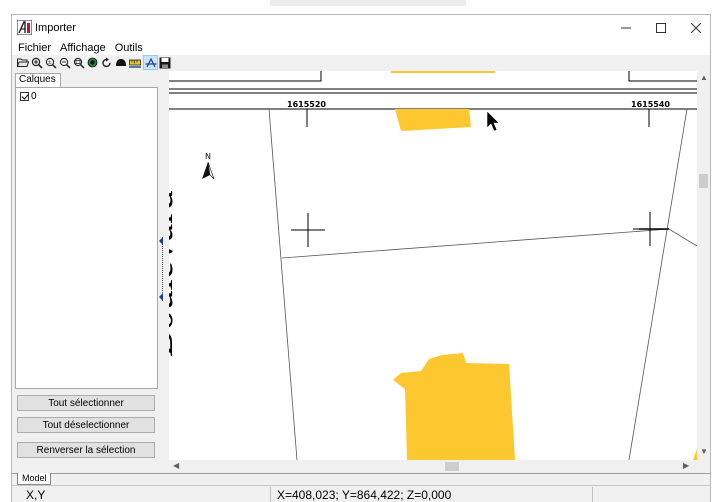  Describe the element at coordinates (662, 76) in the screenshot. I see `frame-box-right` at that location.